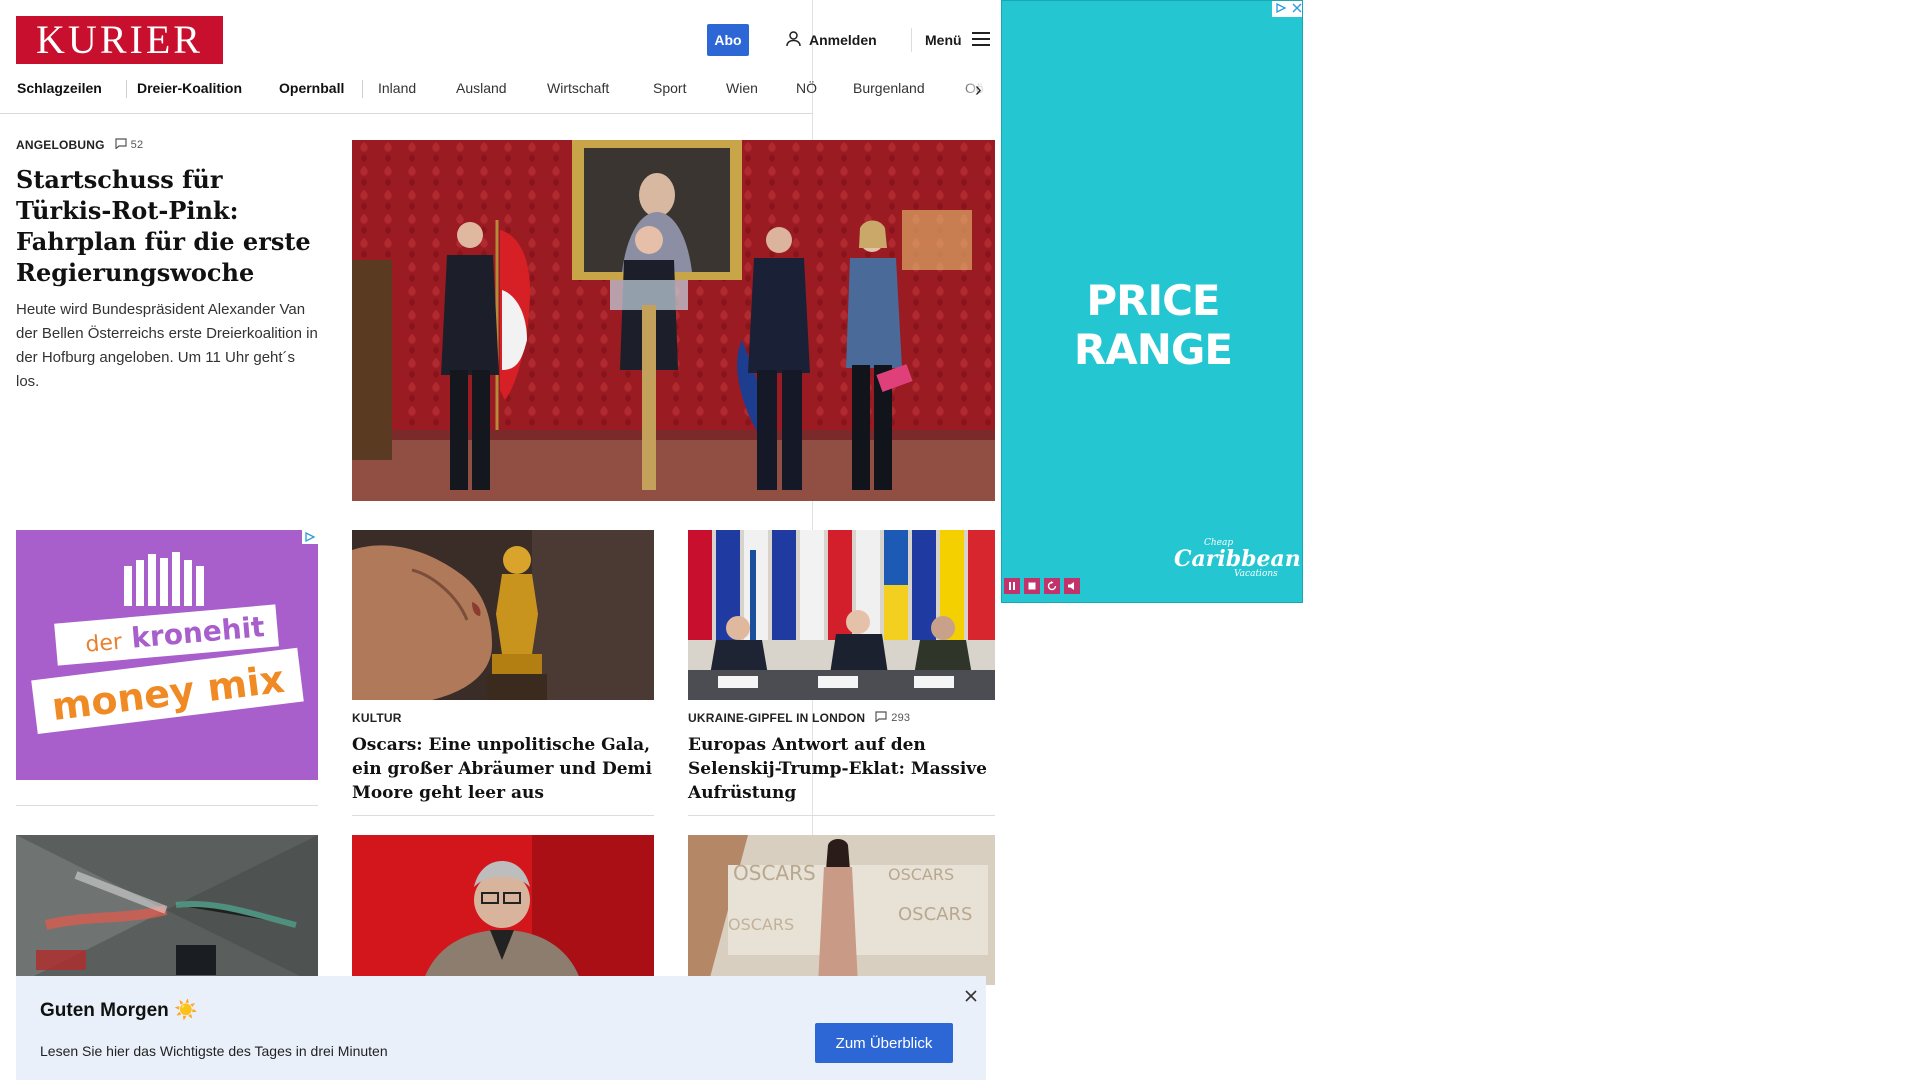 This screenshot has width=1920, height=1080. I want to click on nav-item-inland: Inland, so click(397, 88).